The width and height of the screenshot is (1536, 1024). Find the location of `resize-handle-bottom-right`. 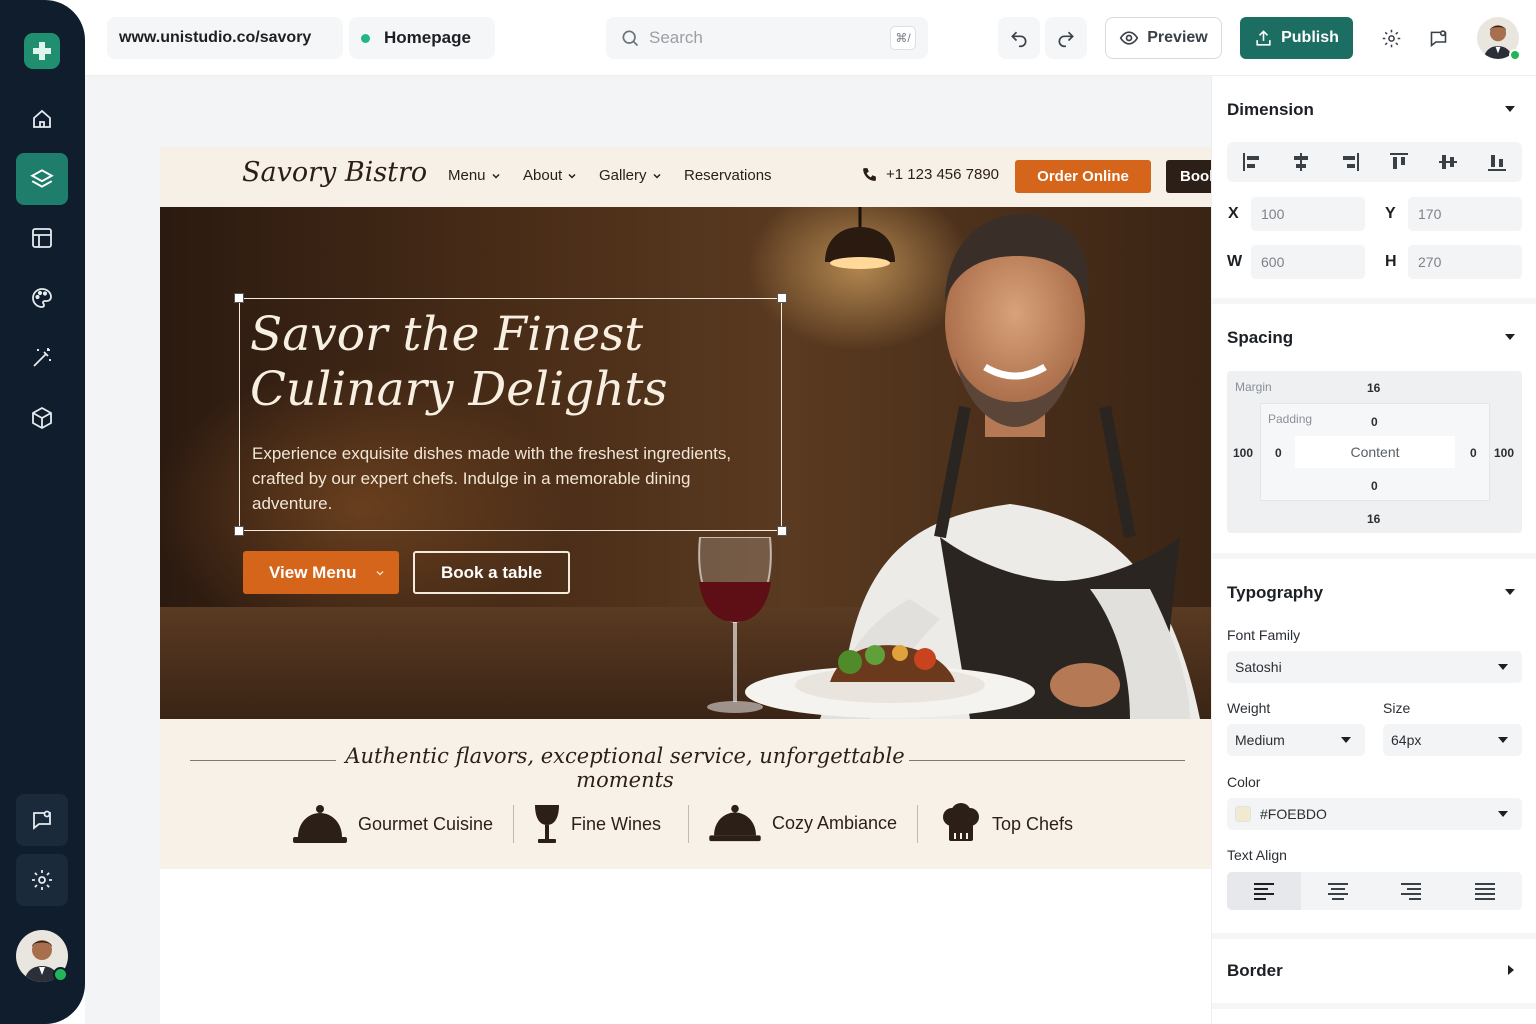

resize-handle-bottom-right is located at coordinates (782, 531).